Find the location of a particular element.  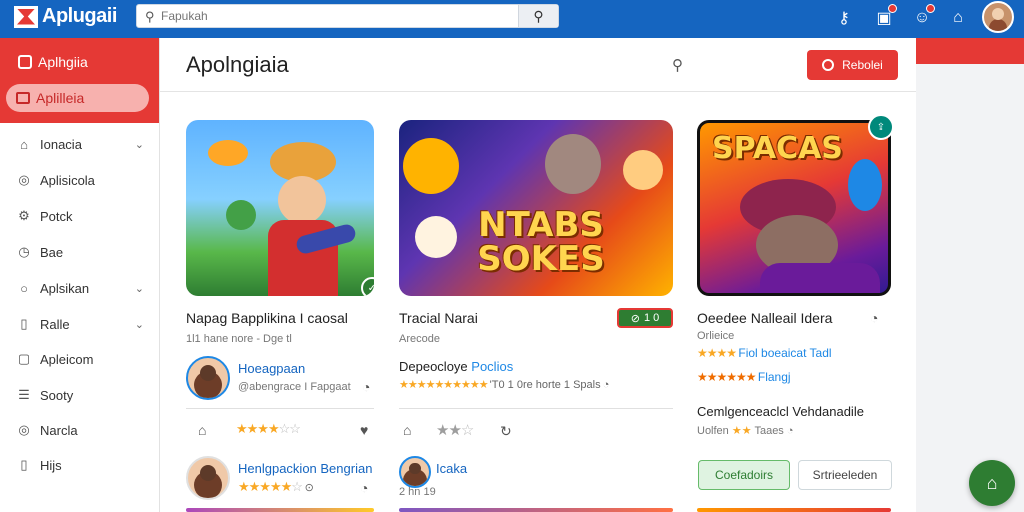

key-icon: ⚷ is located at coordinates (844, 18).